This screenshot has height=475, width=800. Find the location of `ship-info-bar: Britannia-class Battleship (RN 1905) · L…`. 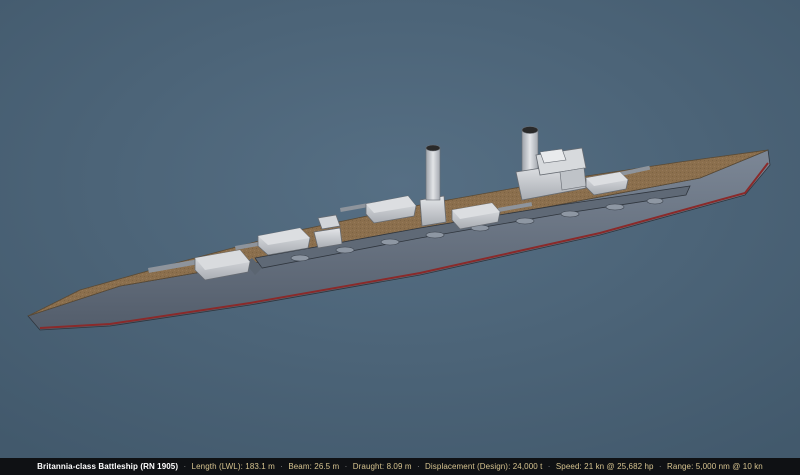

ship-info-bar: Britannia-class Battleship (RN 1905) · L… is located at coordinates (400, 466).